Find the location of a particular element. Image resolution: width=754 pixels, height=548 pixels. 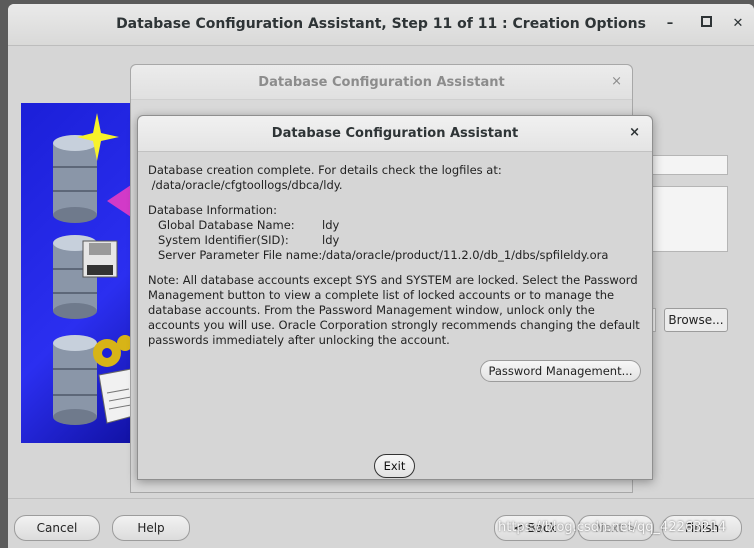

completion-dialog-titlebar: Database Configuration Assistant × is located at coordinates (395, 134).